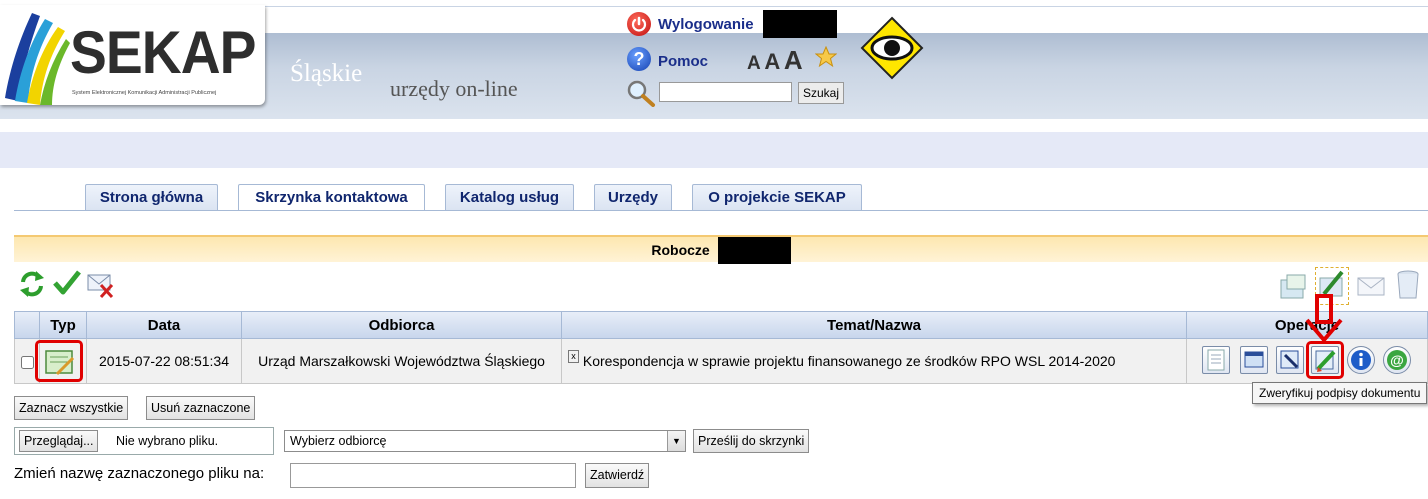  I want to click on rename-label: Zmień nazwę zaznaczonego pliku na:, so click(139, 473).